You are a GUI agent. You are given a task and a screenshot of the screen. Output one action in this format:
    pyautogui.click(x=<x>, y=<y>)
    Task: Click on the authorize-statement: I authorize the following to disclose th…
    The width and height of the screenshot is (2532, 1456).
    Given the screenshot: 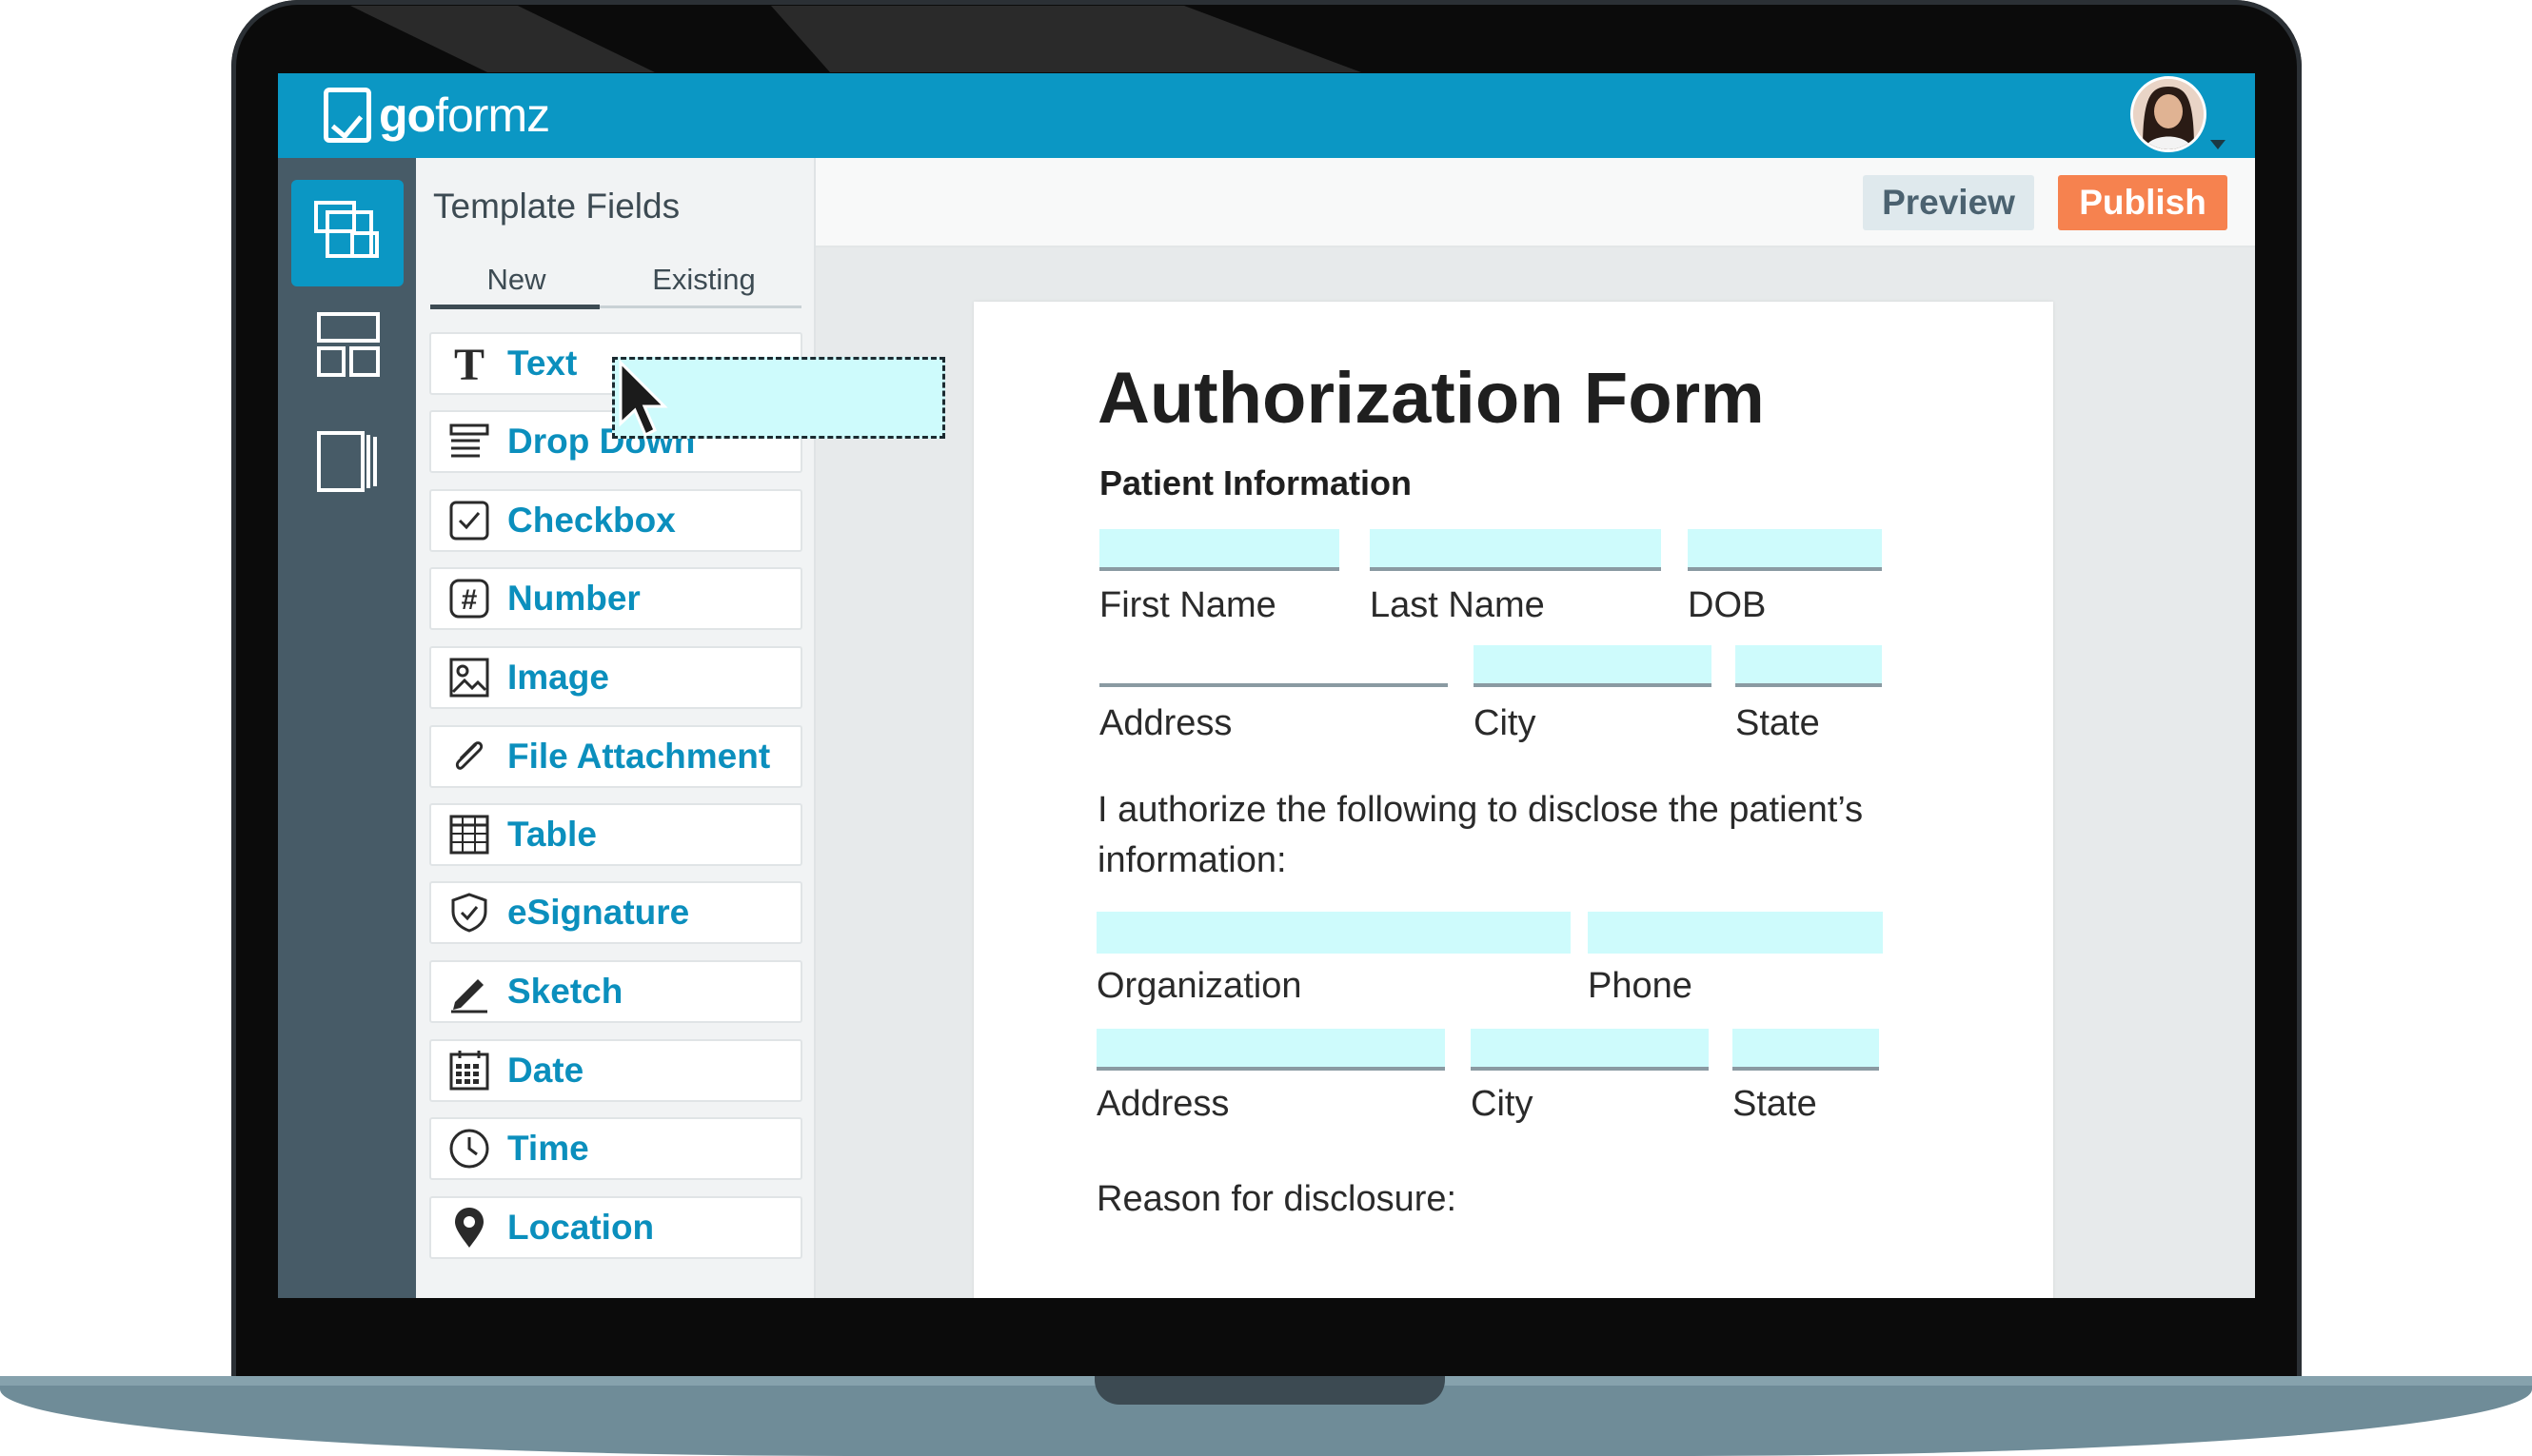 What is the action you would take?
    pyautogui.click(x=1481, y=835)
    